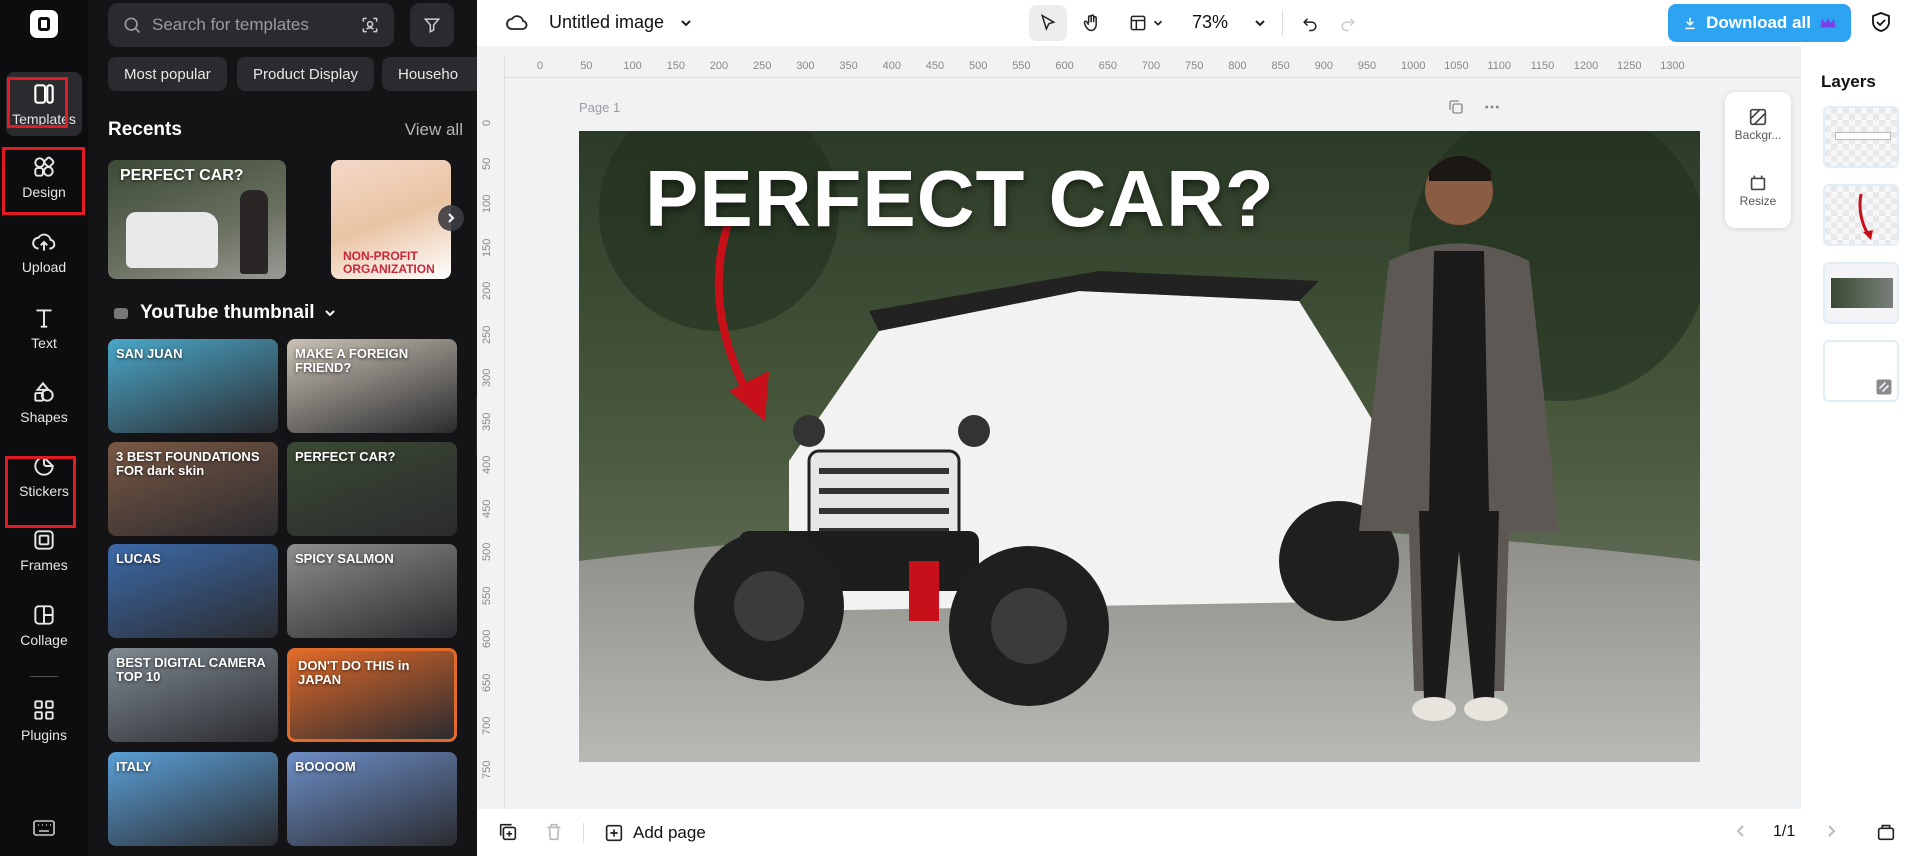 The height and width of the screenshot is (856, 1916). Describe the element at coordinates (188, 463) in the screenshot. I see `thumbnail-text: 3 BEST FOUNDATIONS FOR dark skin` at that location.